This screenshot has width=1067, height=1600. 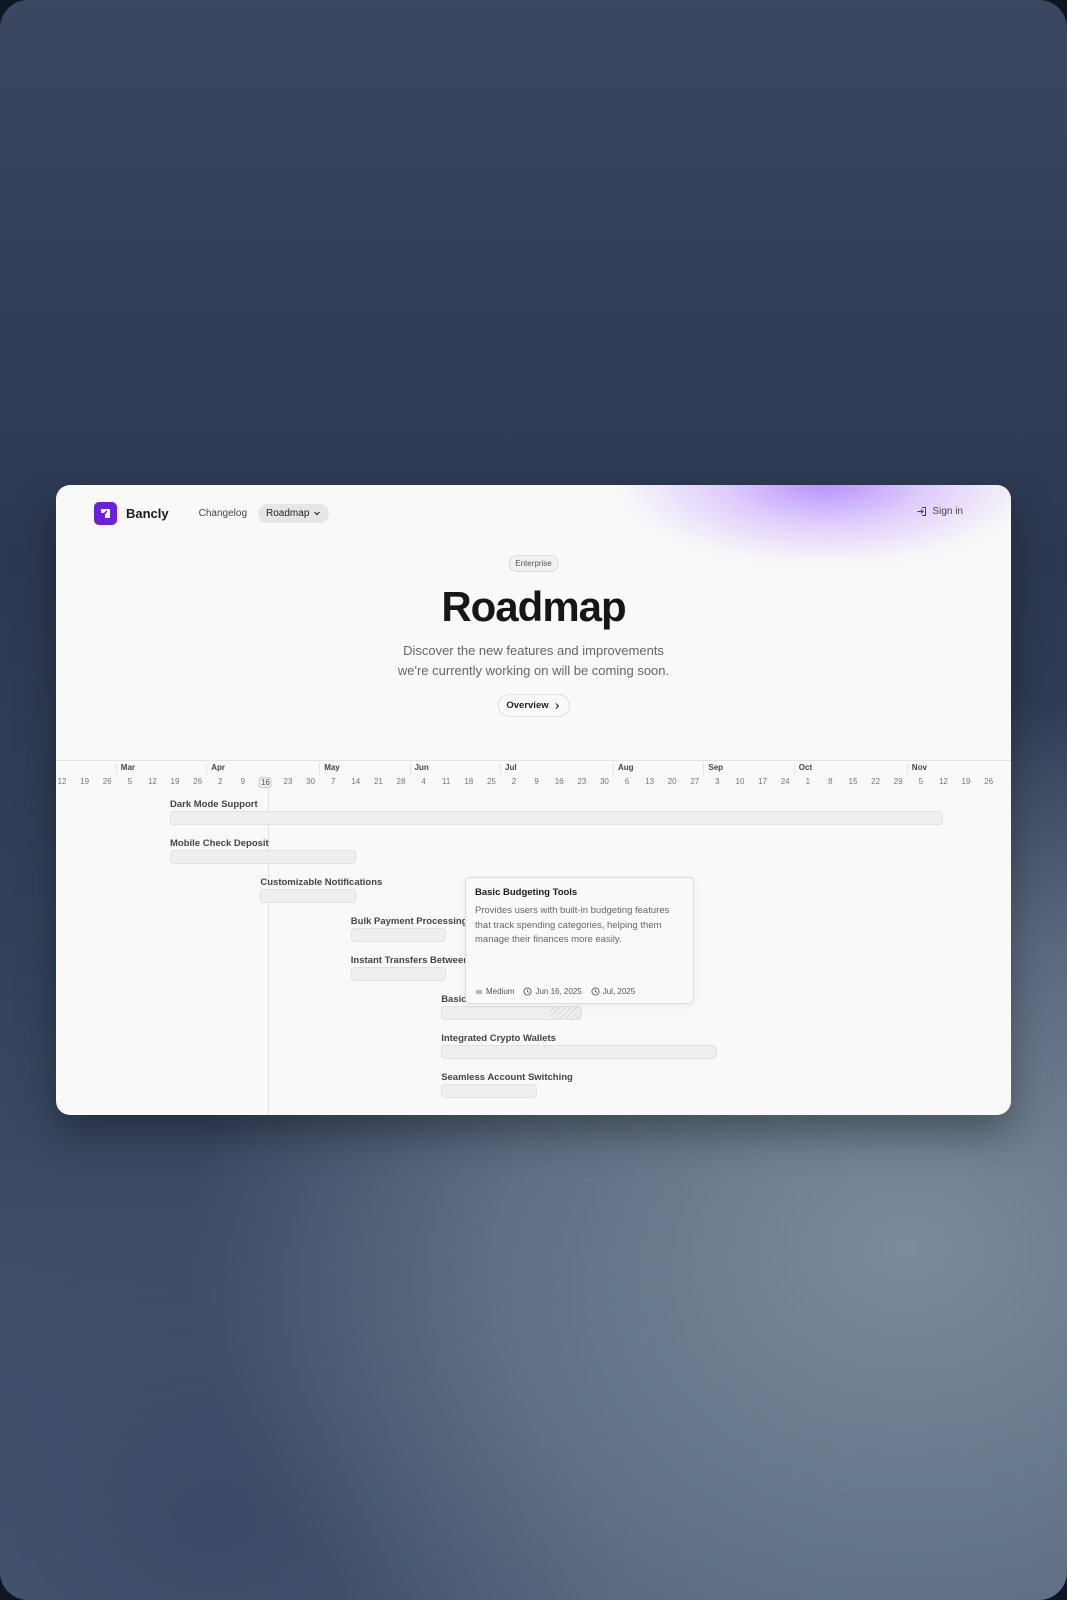 What do you see at coordinates (627, 781) in the screenshot?
I see `timeline-day-label: 6` at bounding box center [627, 781].